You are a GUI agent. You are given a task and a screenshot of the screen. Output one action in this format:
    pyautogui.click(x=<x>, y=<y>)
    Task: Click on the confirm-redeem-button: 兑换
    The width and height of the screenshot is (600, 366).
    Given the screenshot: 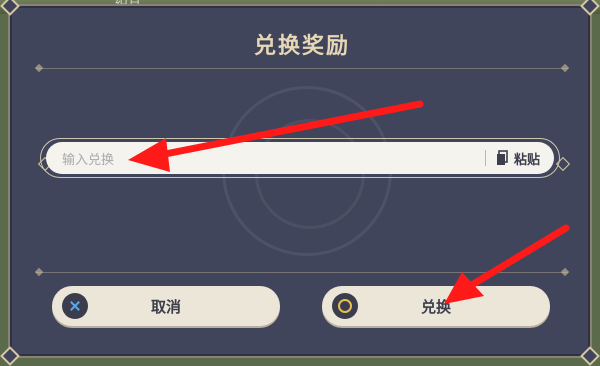 What is the action you would take?
    pyautogui.click(x=436, y=306)
    